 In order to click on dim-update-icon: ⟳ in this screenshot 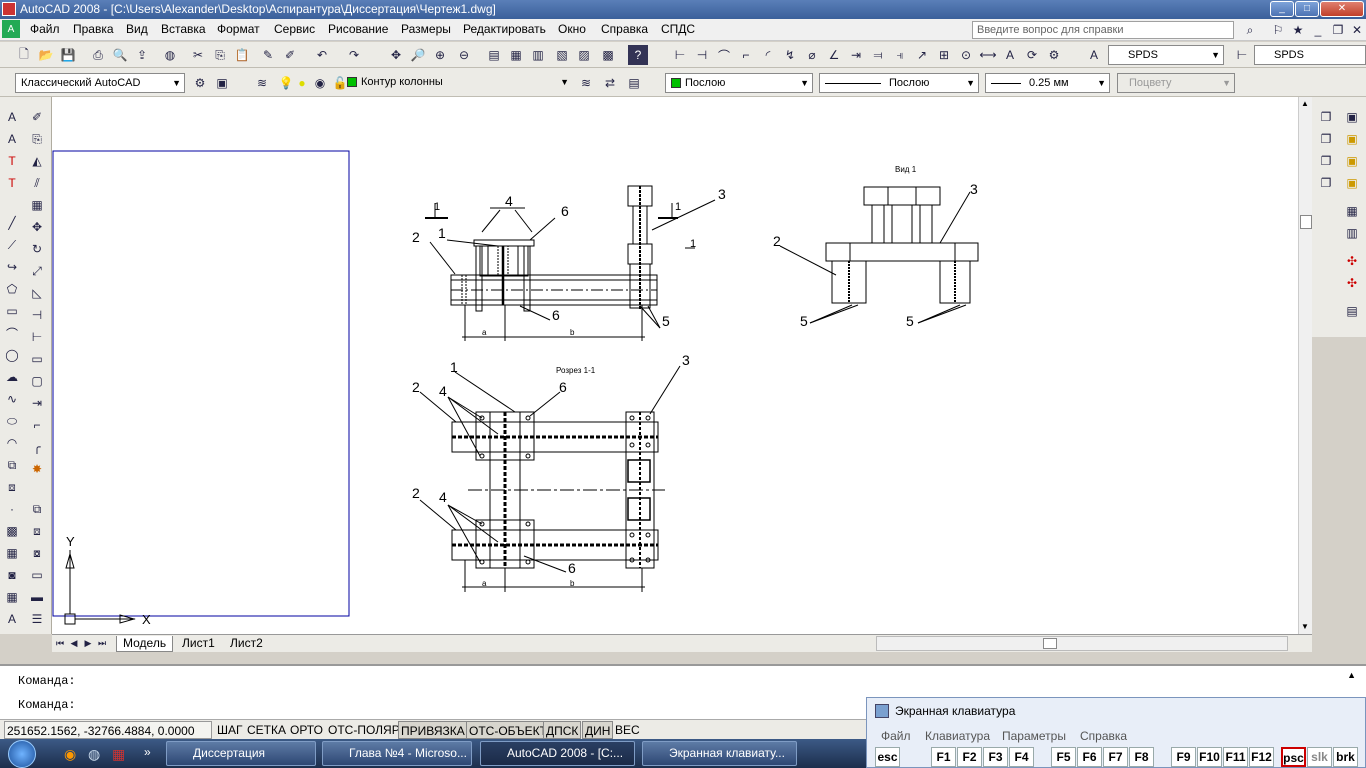, I will do `click(1032, 55)`.